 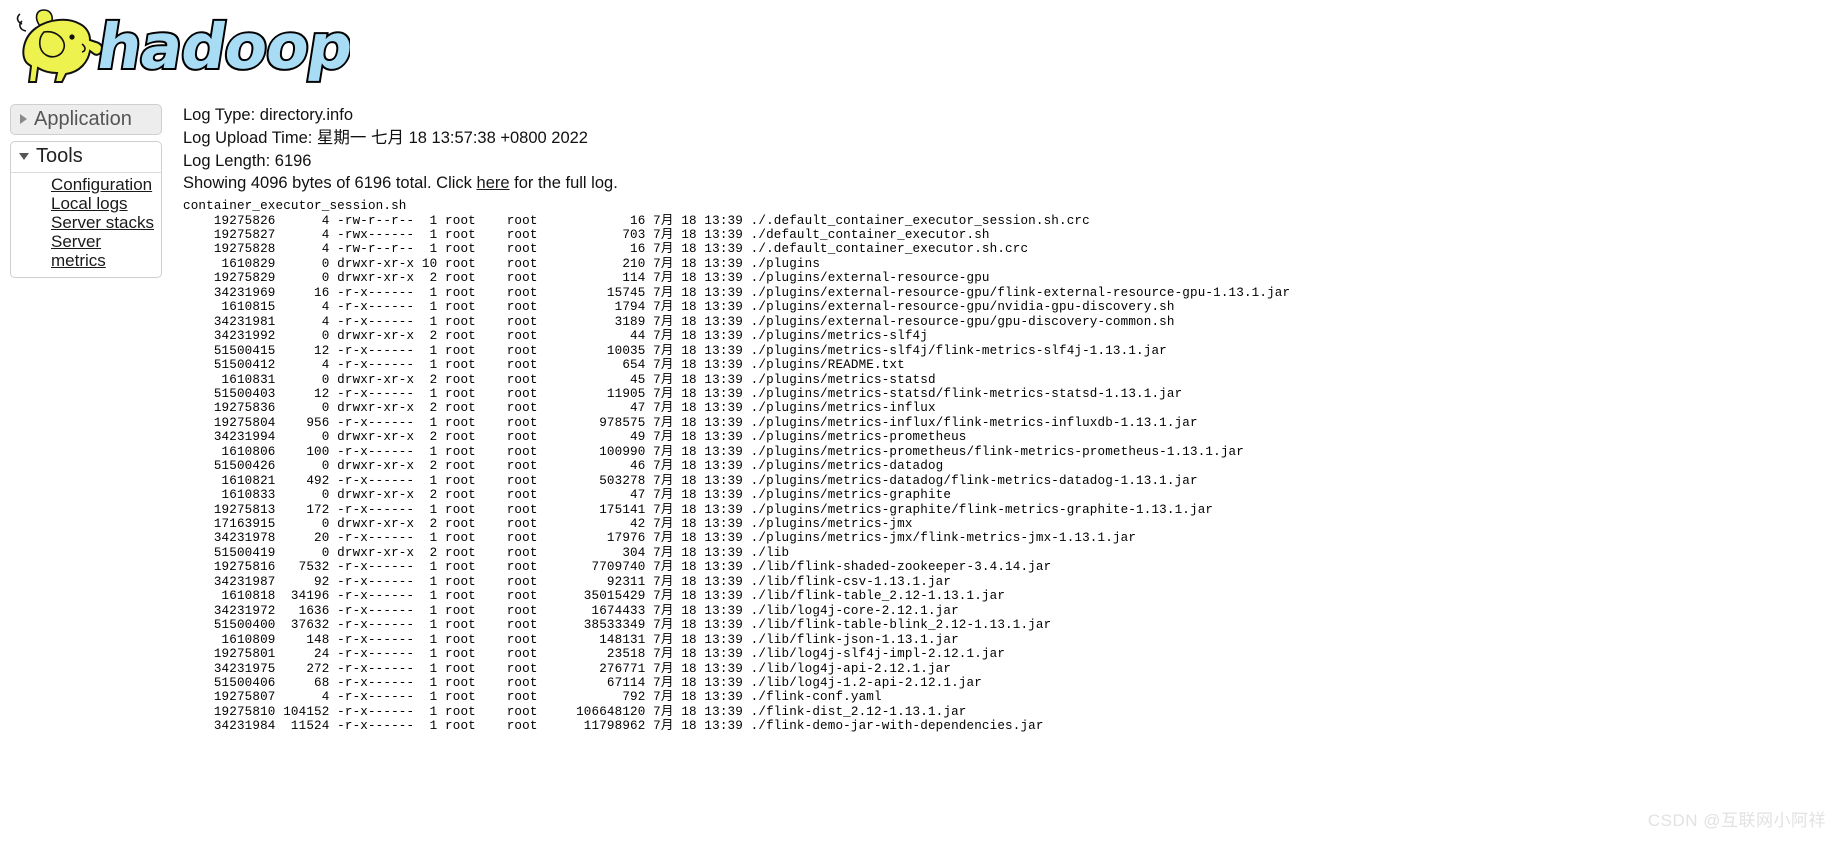 I want to click on sidebar-link-configuration: Configuration, so click(x=101, y=184).